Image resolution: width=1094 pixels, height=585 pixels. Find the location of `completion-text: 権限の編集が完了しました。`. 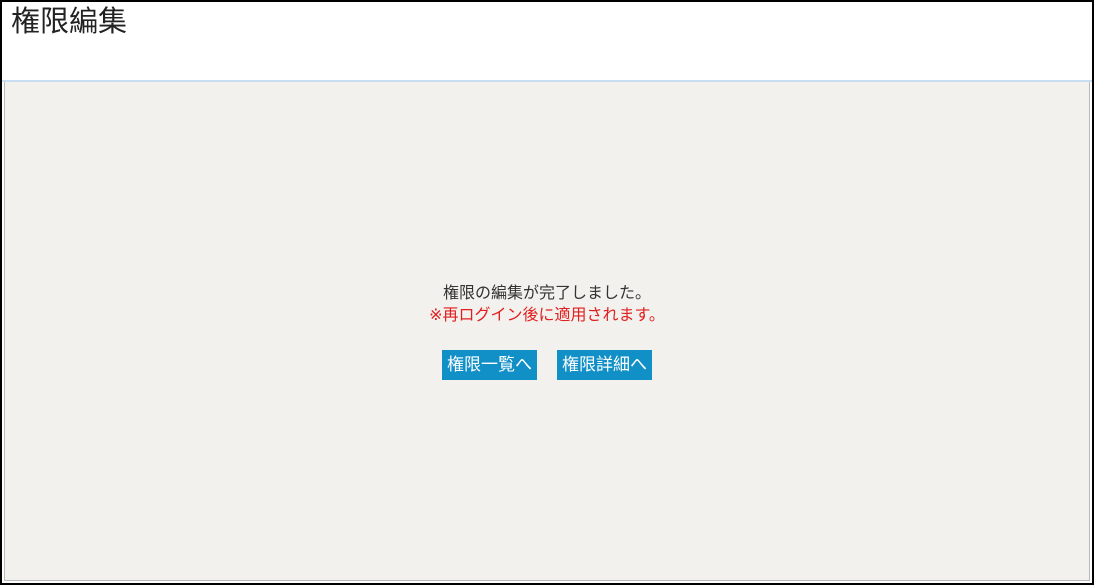

completion-text: 権限の編集が完了しました。 is located at coordinates (546, 292).